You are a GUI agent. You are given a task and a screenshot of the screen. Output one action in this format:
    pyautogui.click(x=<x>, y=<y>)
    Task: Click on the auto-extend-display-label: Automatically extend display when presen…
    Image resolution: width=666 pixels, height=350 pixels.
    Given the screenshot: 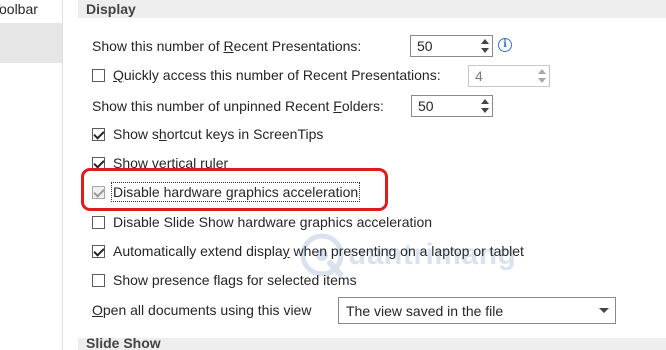 What is the action you would take?
    pyautogui.click(x=318, y=251)
    